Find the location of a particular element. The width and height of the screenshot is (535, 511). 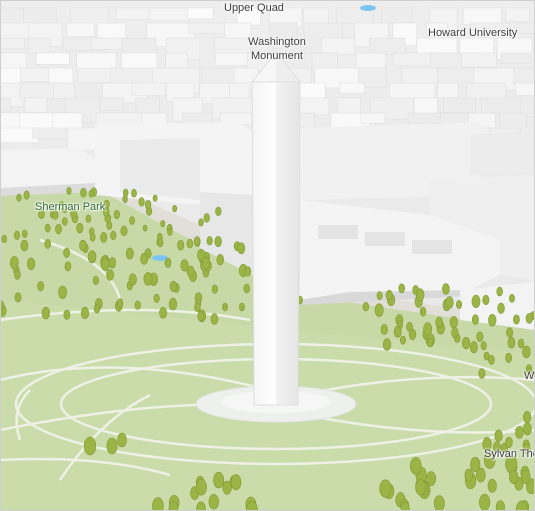

label-sherman-park: Sherman Park is located at coordinates (70, 207).